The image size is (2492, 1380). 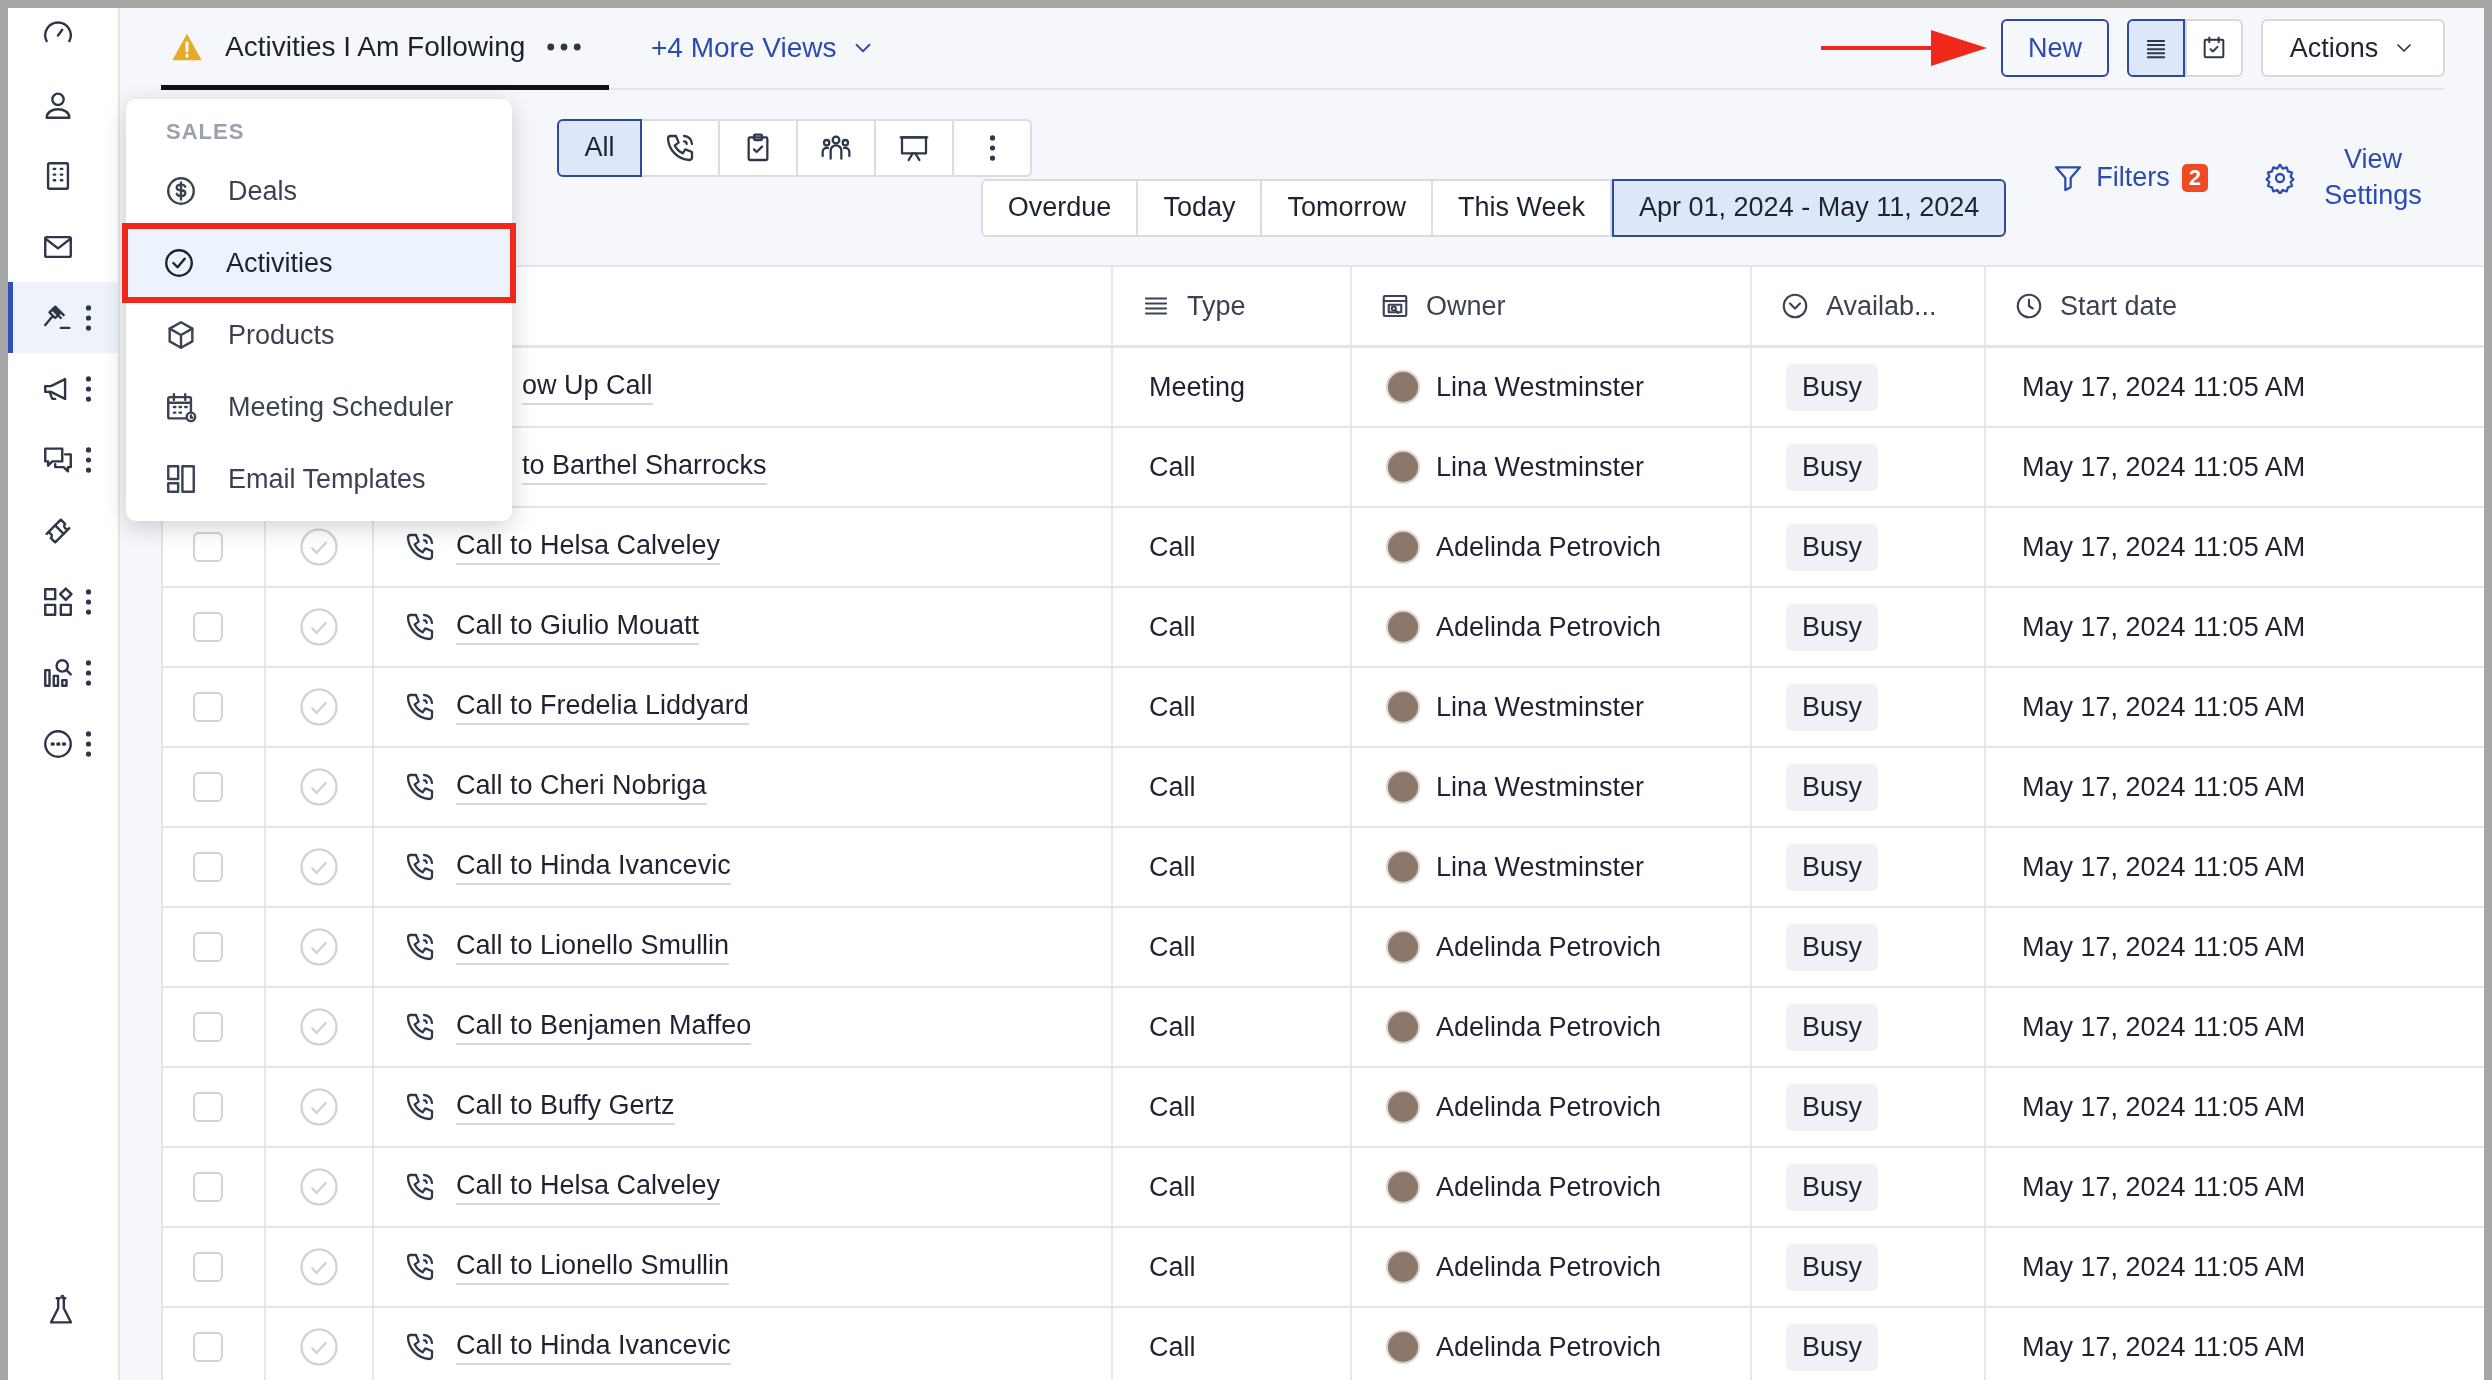 What do you see at coordinates (2353, 48) in the screenshot?
I see `actions-button: Actions` at bounding box center [2353, 48].